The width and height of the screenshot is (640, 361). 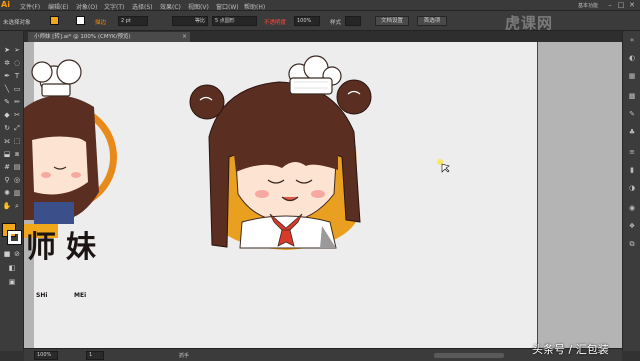 I want to click on variable-width-profile: 等比, so click(x=190, y=21).